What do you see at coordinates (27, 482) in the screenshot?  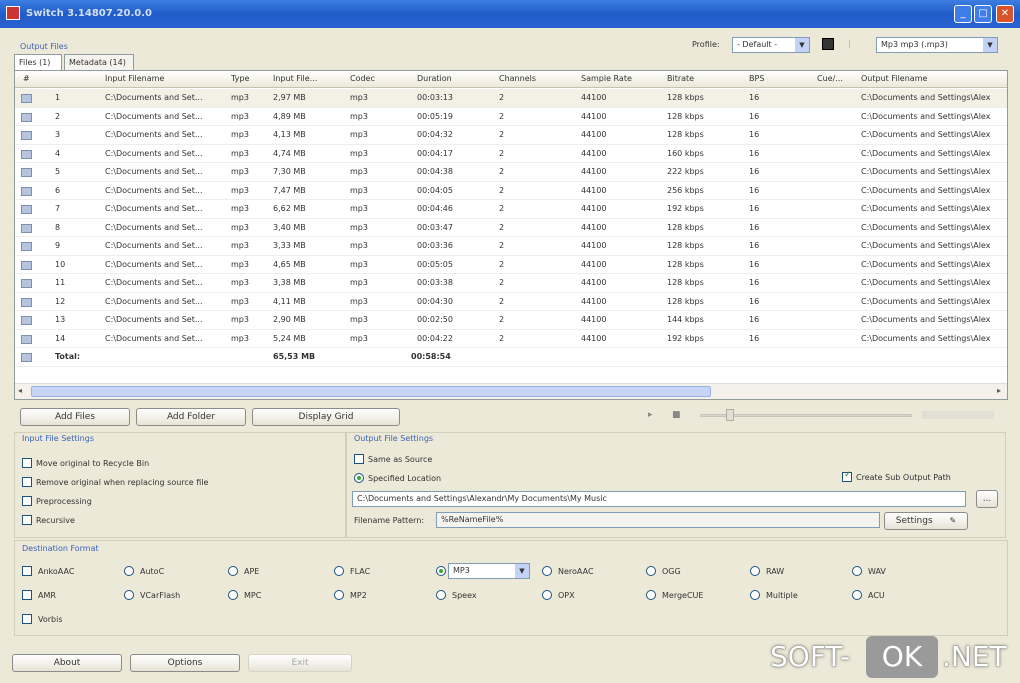 I see `remove-original-checkbox` at bounding box center [27, 482].